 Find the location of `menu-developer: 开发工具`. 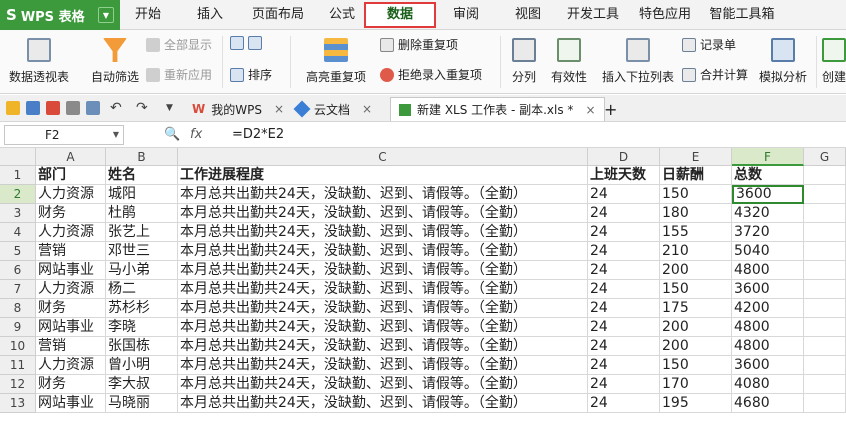

menu-developer: 开发工具 is located at coordinates (593, 15).